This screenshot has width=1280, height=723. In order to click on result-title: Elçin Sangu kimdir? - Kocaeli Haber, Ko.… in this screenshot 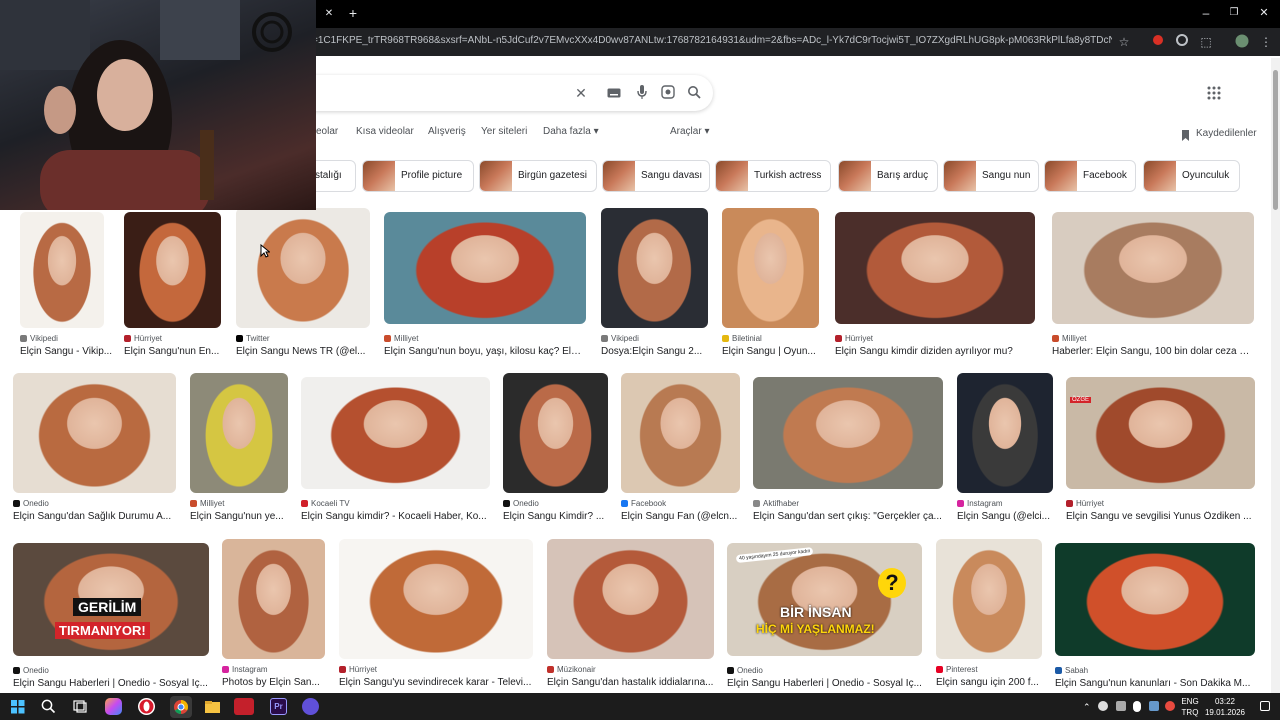, I will do `click(394, 516)`.